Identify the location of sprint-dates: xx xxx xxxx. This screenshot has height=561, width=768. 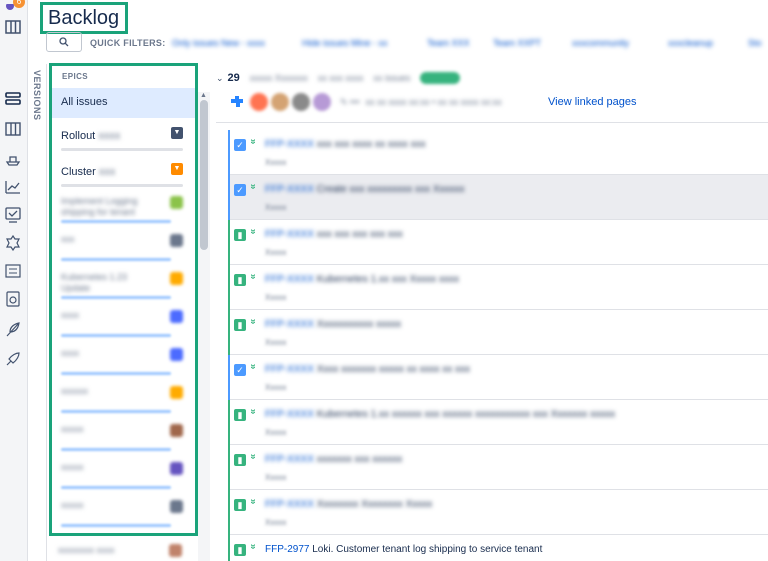
(340, 78).